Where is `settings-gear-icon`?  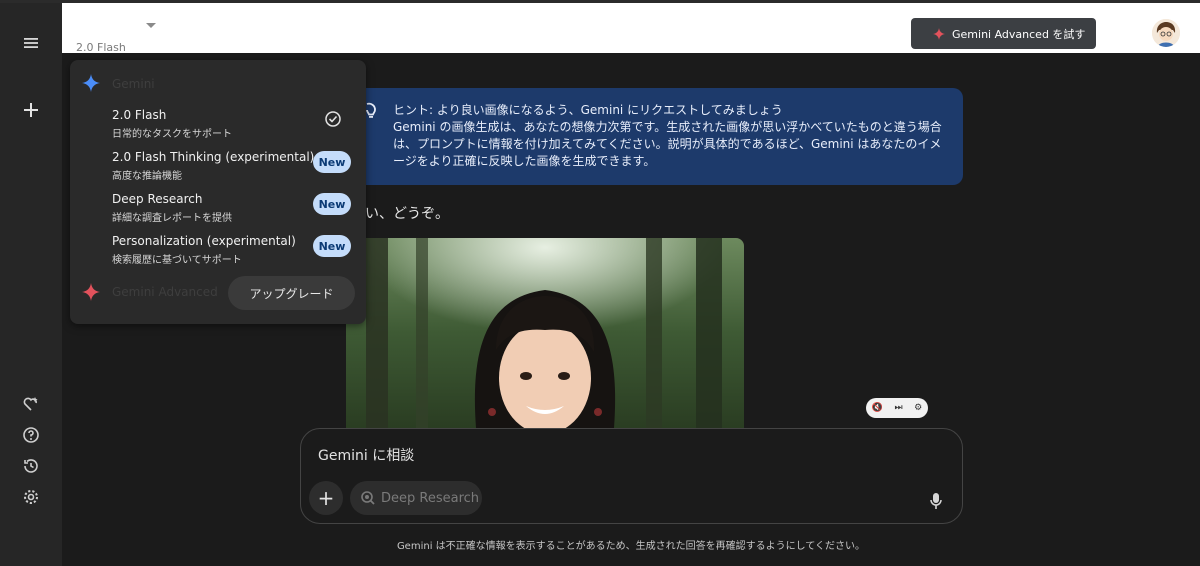 settings-gear-icon is located at coordinates (31, 497).